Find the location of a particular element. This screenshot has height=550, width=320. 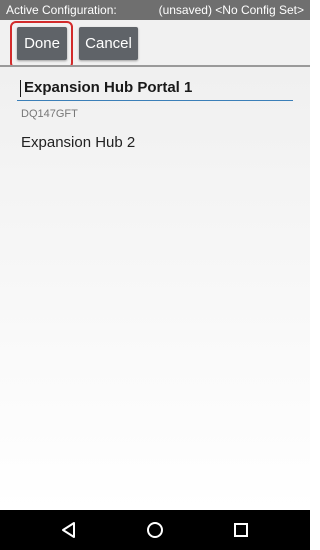

done-button: Done is located at coordinates (42, 43).